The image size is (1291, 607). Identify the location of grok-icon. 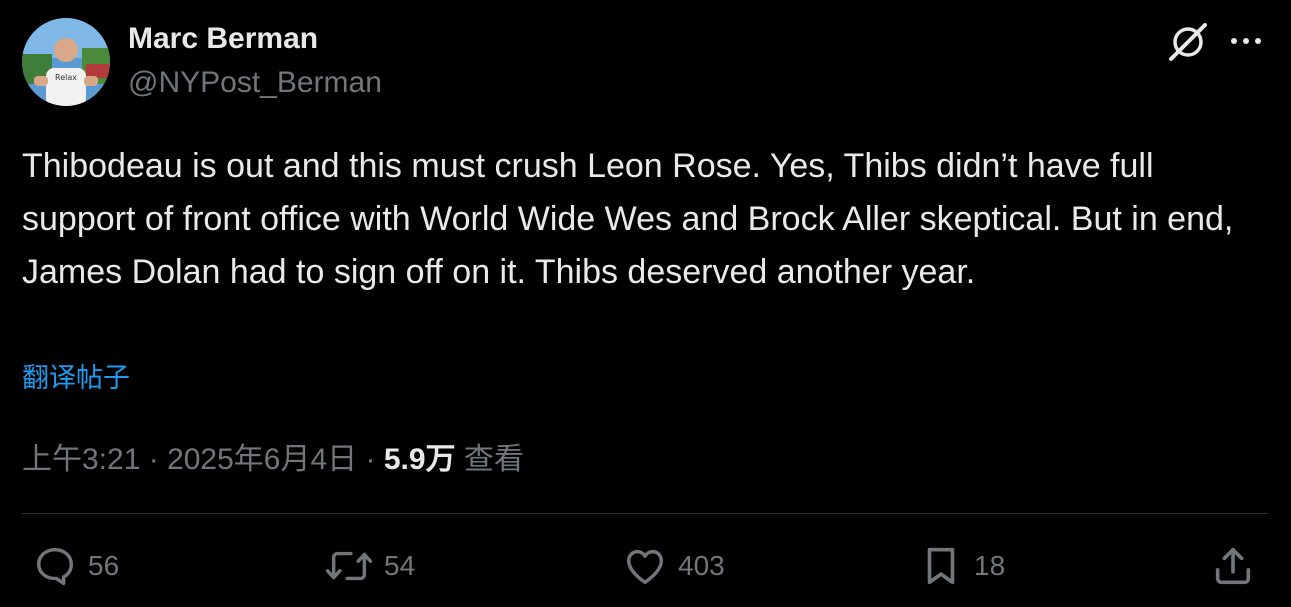
(1188, 42).